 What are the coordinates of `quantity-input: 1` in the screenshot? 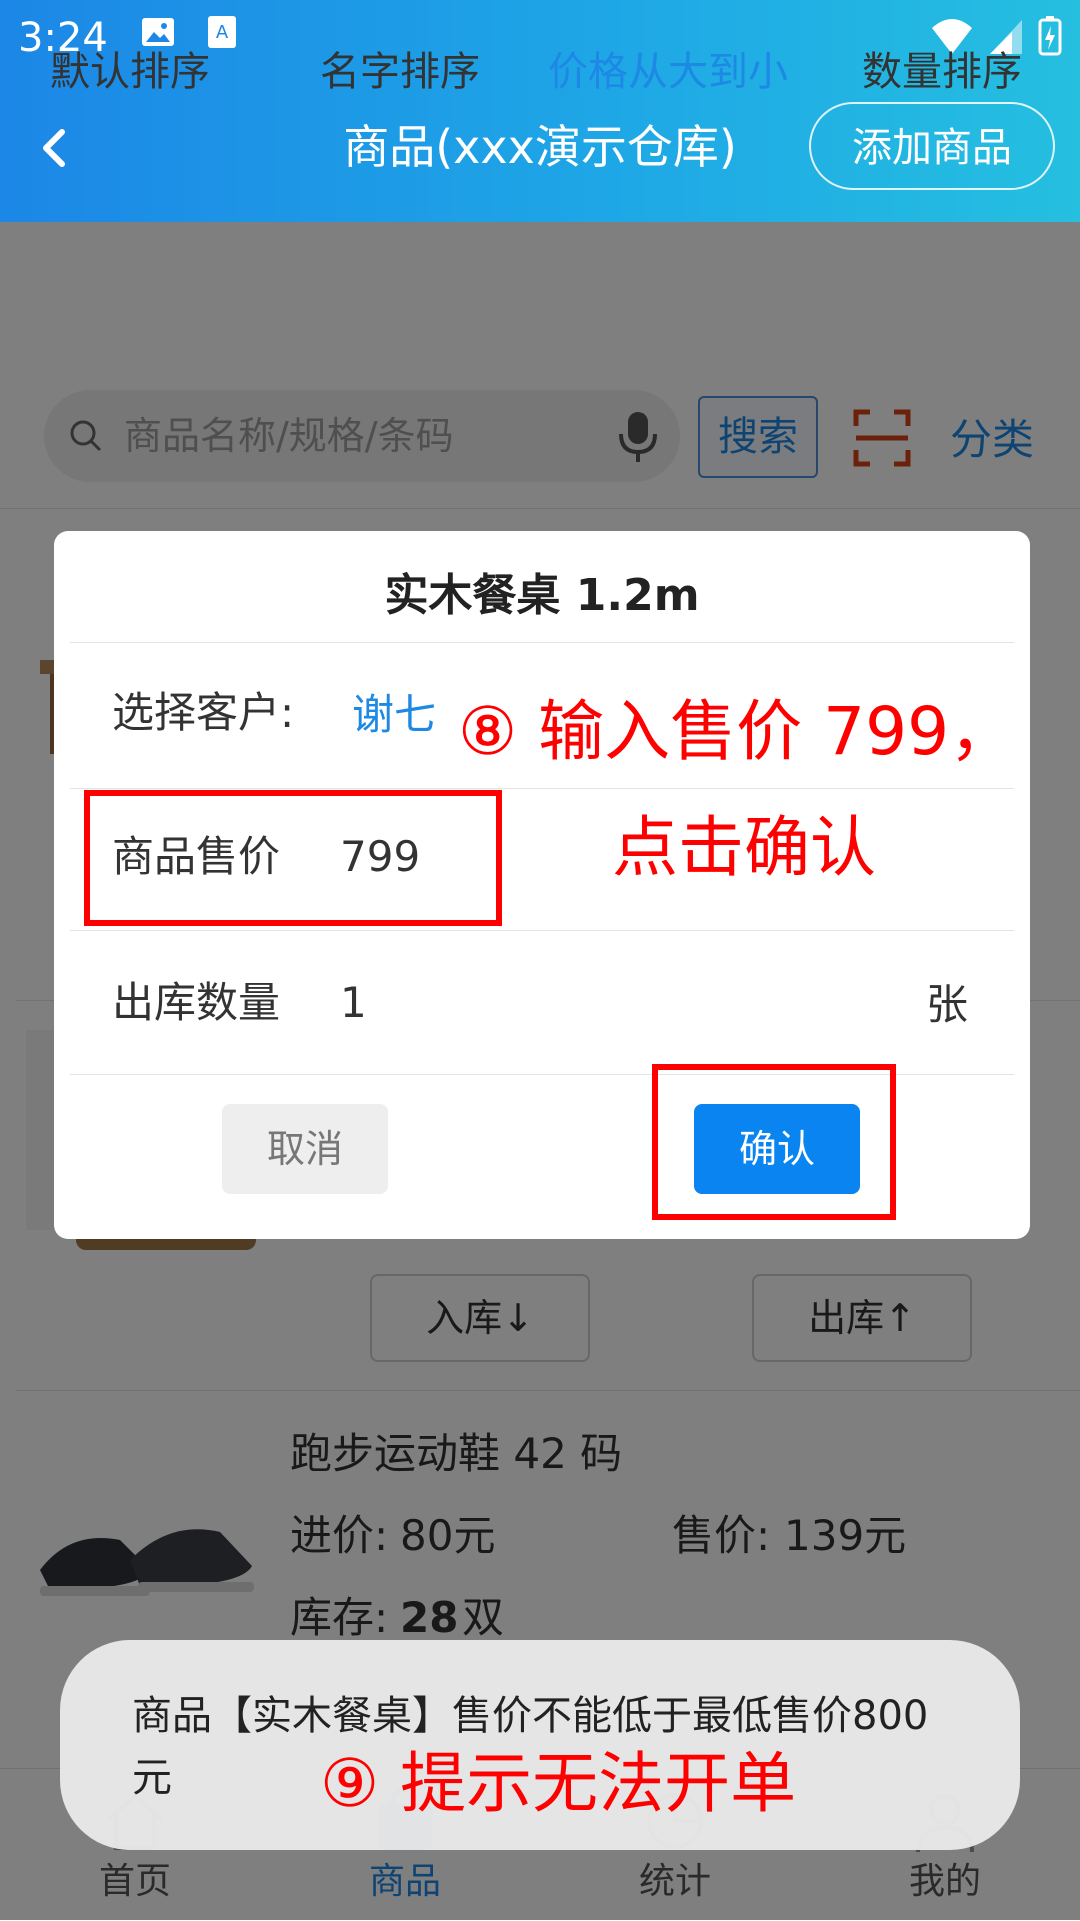 It's located at (353, 1003).